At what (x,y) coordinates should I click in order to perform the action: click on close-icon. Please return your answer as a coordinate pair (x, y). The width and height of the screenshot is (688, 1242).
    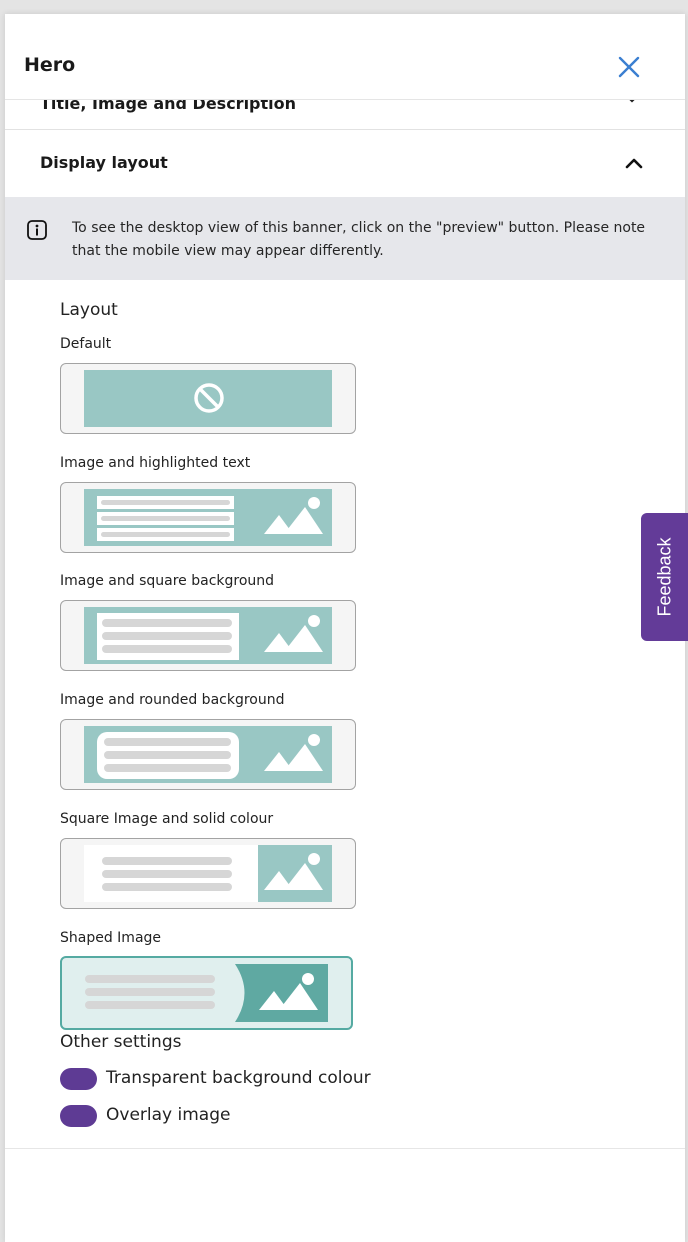
    Looking at the image, I should click on (629, 67).